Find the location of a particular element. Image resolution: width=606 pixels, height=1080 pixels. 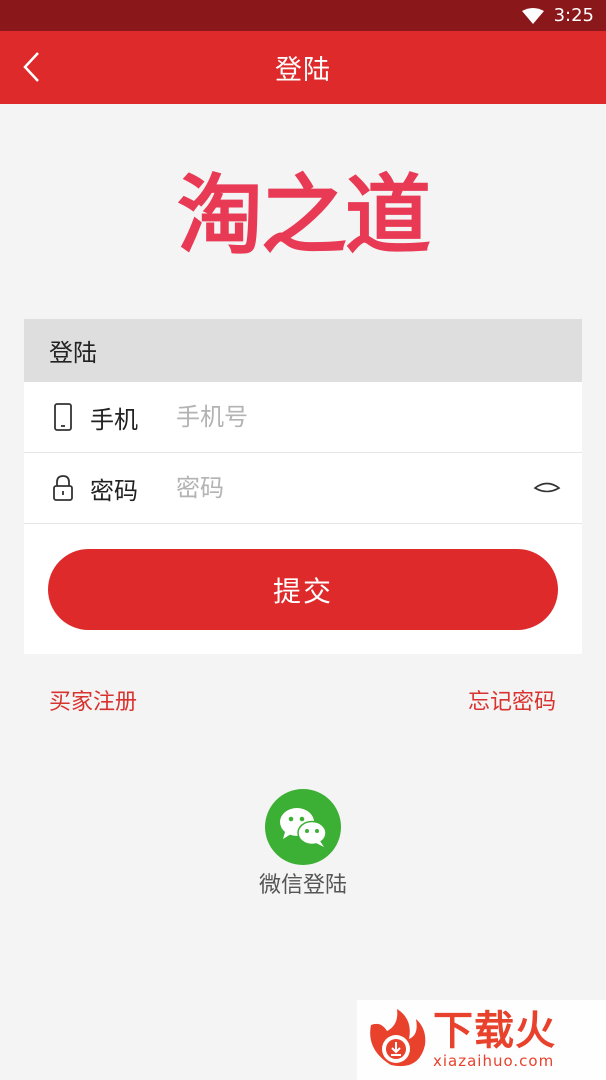

status-time: 3:25 is located at coordinates (573, 15).